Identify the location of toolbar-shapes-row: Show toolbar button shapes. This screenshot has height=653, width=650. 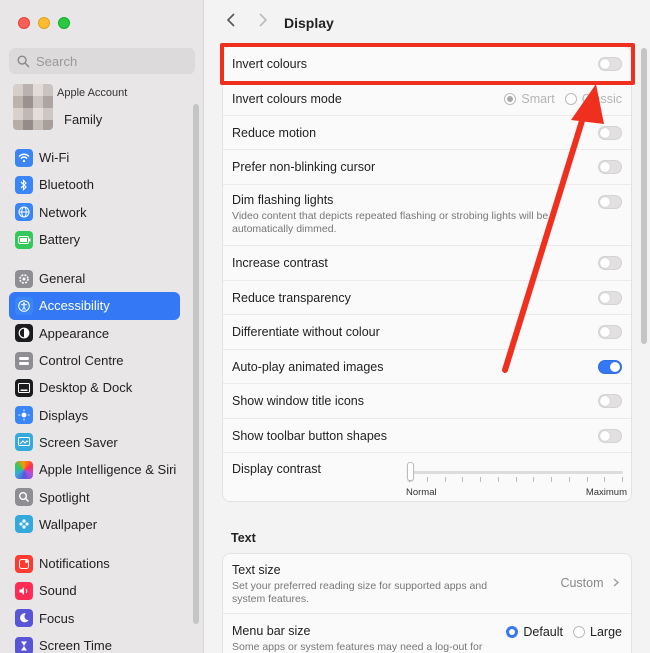
(427, 436).